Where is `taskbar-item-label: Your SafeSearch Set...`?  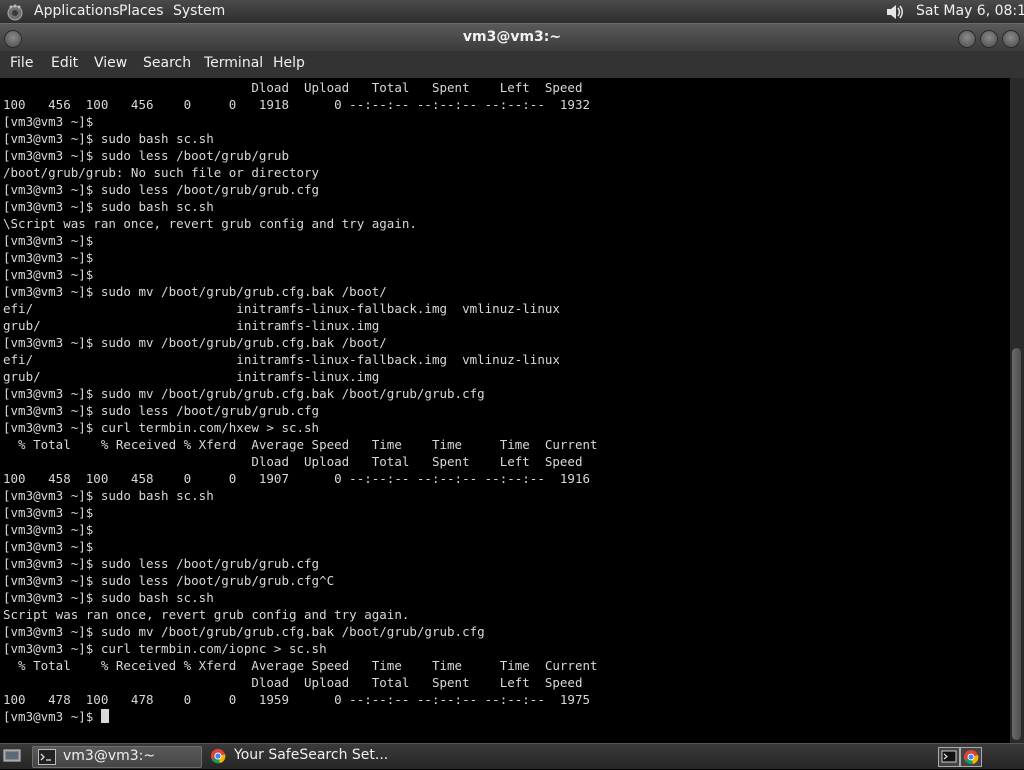 taskbar-item-label: Your SafeSearch Set... is located at coordinates (311, 755).